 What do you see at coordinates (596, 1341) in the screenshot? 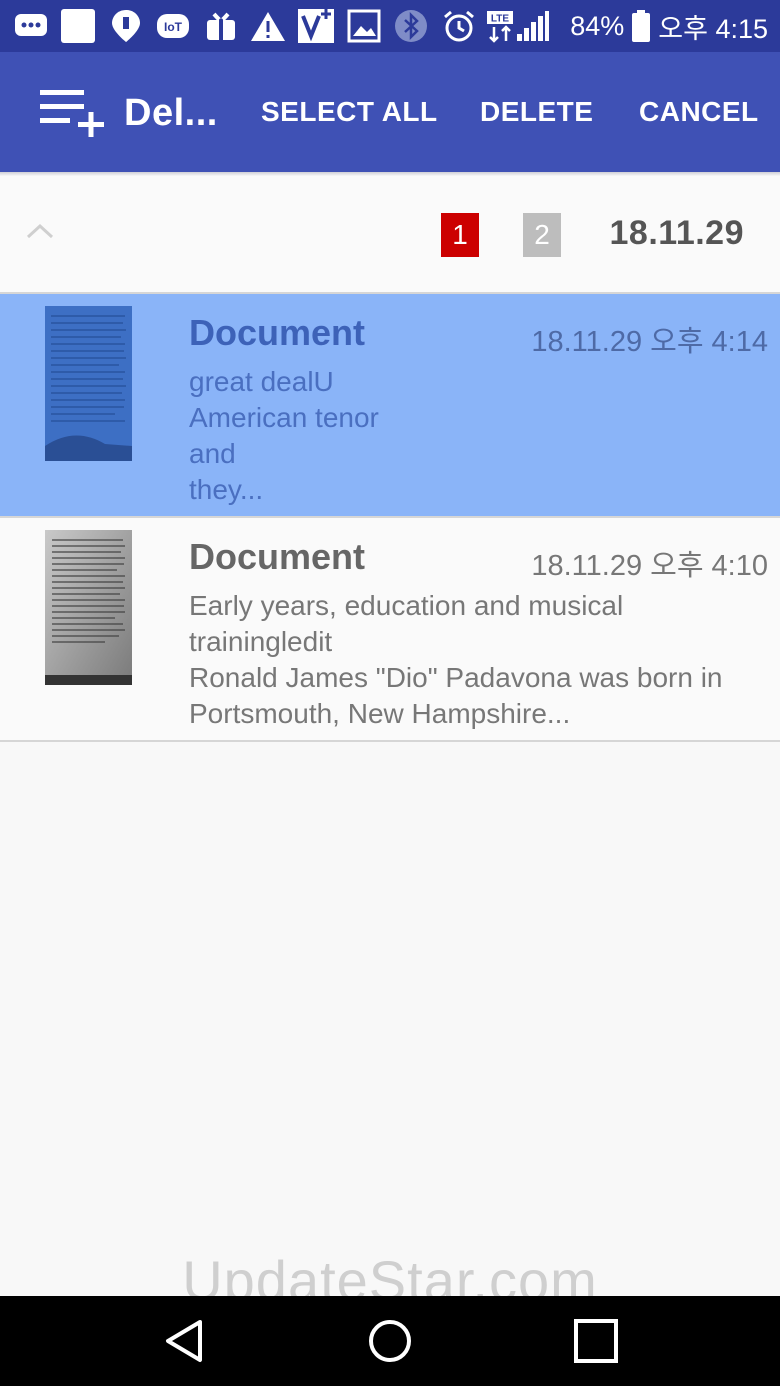
I see `recents-icon` at bounding box center [596, 1341].